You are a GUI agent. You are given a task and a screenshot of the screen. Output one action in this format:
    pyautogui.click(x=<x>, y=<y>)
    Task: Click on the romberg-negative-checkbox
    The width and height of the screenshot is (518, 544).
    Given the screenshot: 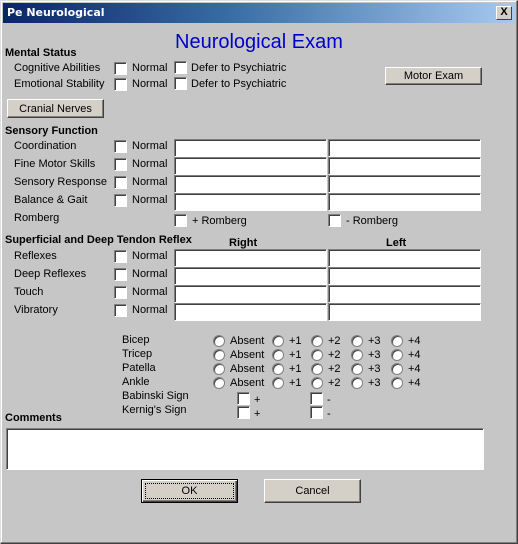 What is the action you would take?
    pyautogui.click(x=334, y=220)
    